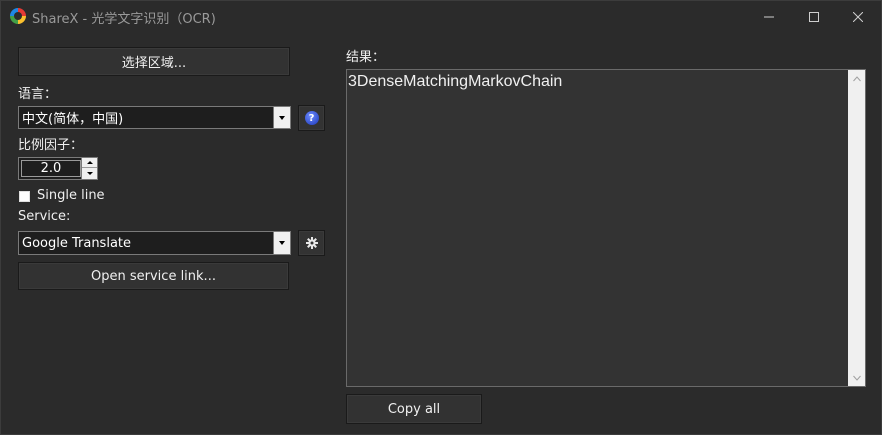 This screenshot has height=435, width=882. What do you see at coordinates (18, 16) in the screenshot?
I see `sharex-logo-icon` at bounding box center [18, 16].